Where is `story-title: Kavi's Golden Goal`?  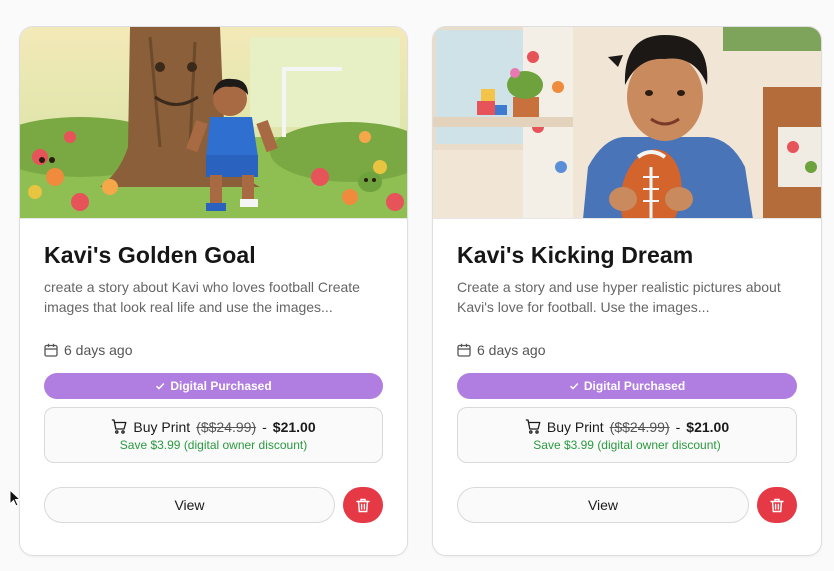 story-title: Kavi's Golden Goal is located at coordinates (150, 255).